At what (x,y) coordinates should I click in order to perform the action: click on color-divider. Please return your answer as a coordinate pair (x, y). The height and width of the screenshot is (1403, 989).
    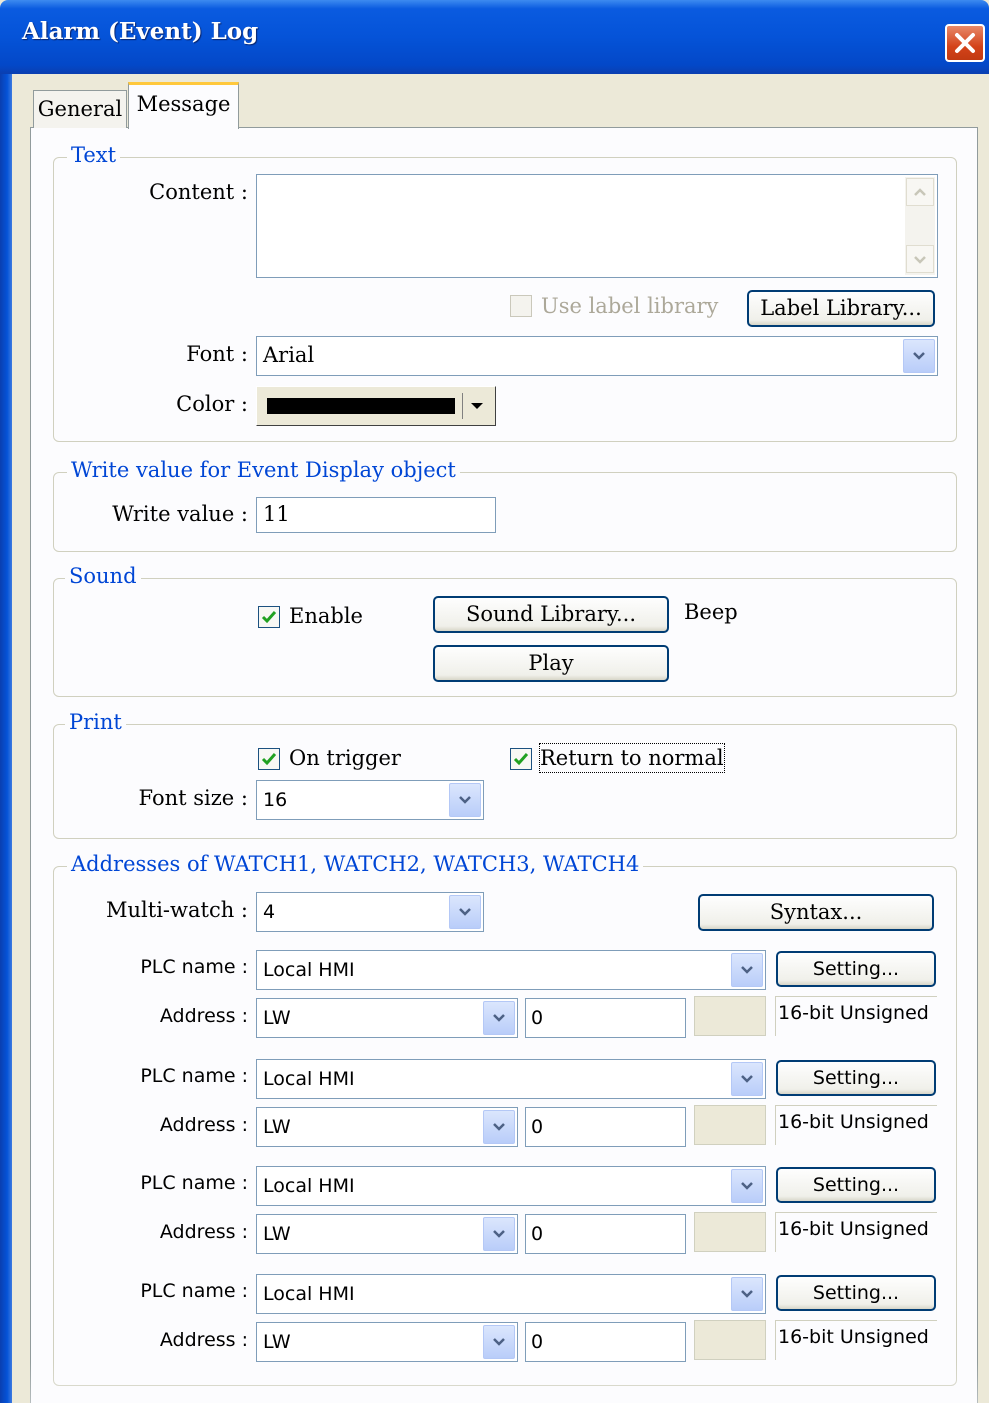
    Looking at the image, I should click on (462, 406).